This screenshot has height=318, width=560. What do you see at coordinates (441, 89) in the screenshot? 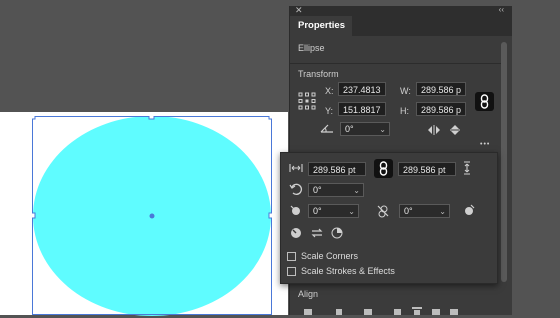
I see `w-field: 289.586 p` at bounding box center [441, 89].